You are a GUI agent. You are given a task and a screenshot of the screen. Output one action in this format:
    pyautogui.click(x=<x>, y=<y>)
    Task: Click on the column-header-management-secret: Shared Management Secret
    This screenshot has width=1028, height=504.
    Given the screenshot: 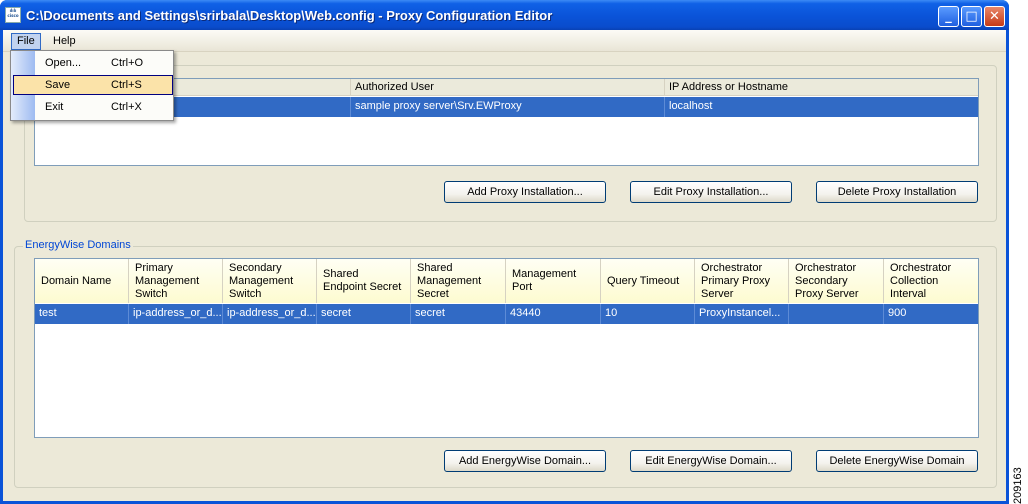 What is the action you would take?
    pyautogui.click(x=458, y=281)
    